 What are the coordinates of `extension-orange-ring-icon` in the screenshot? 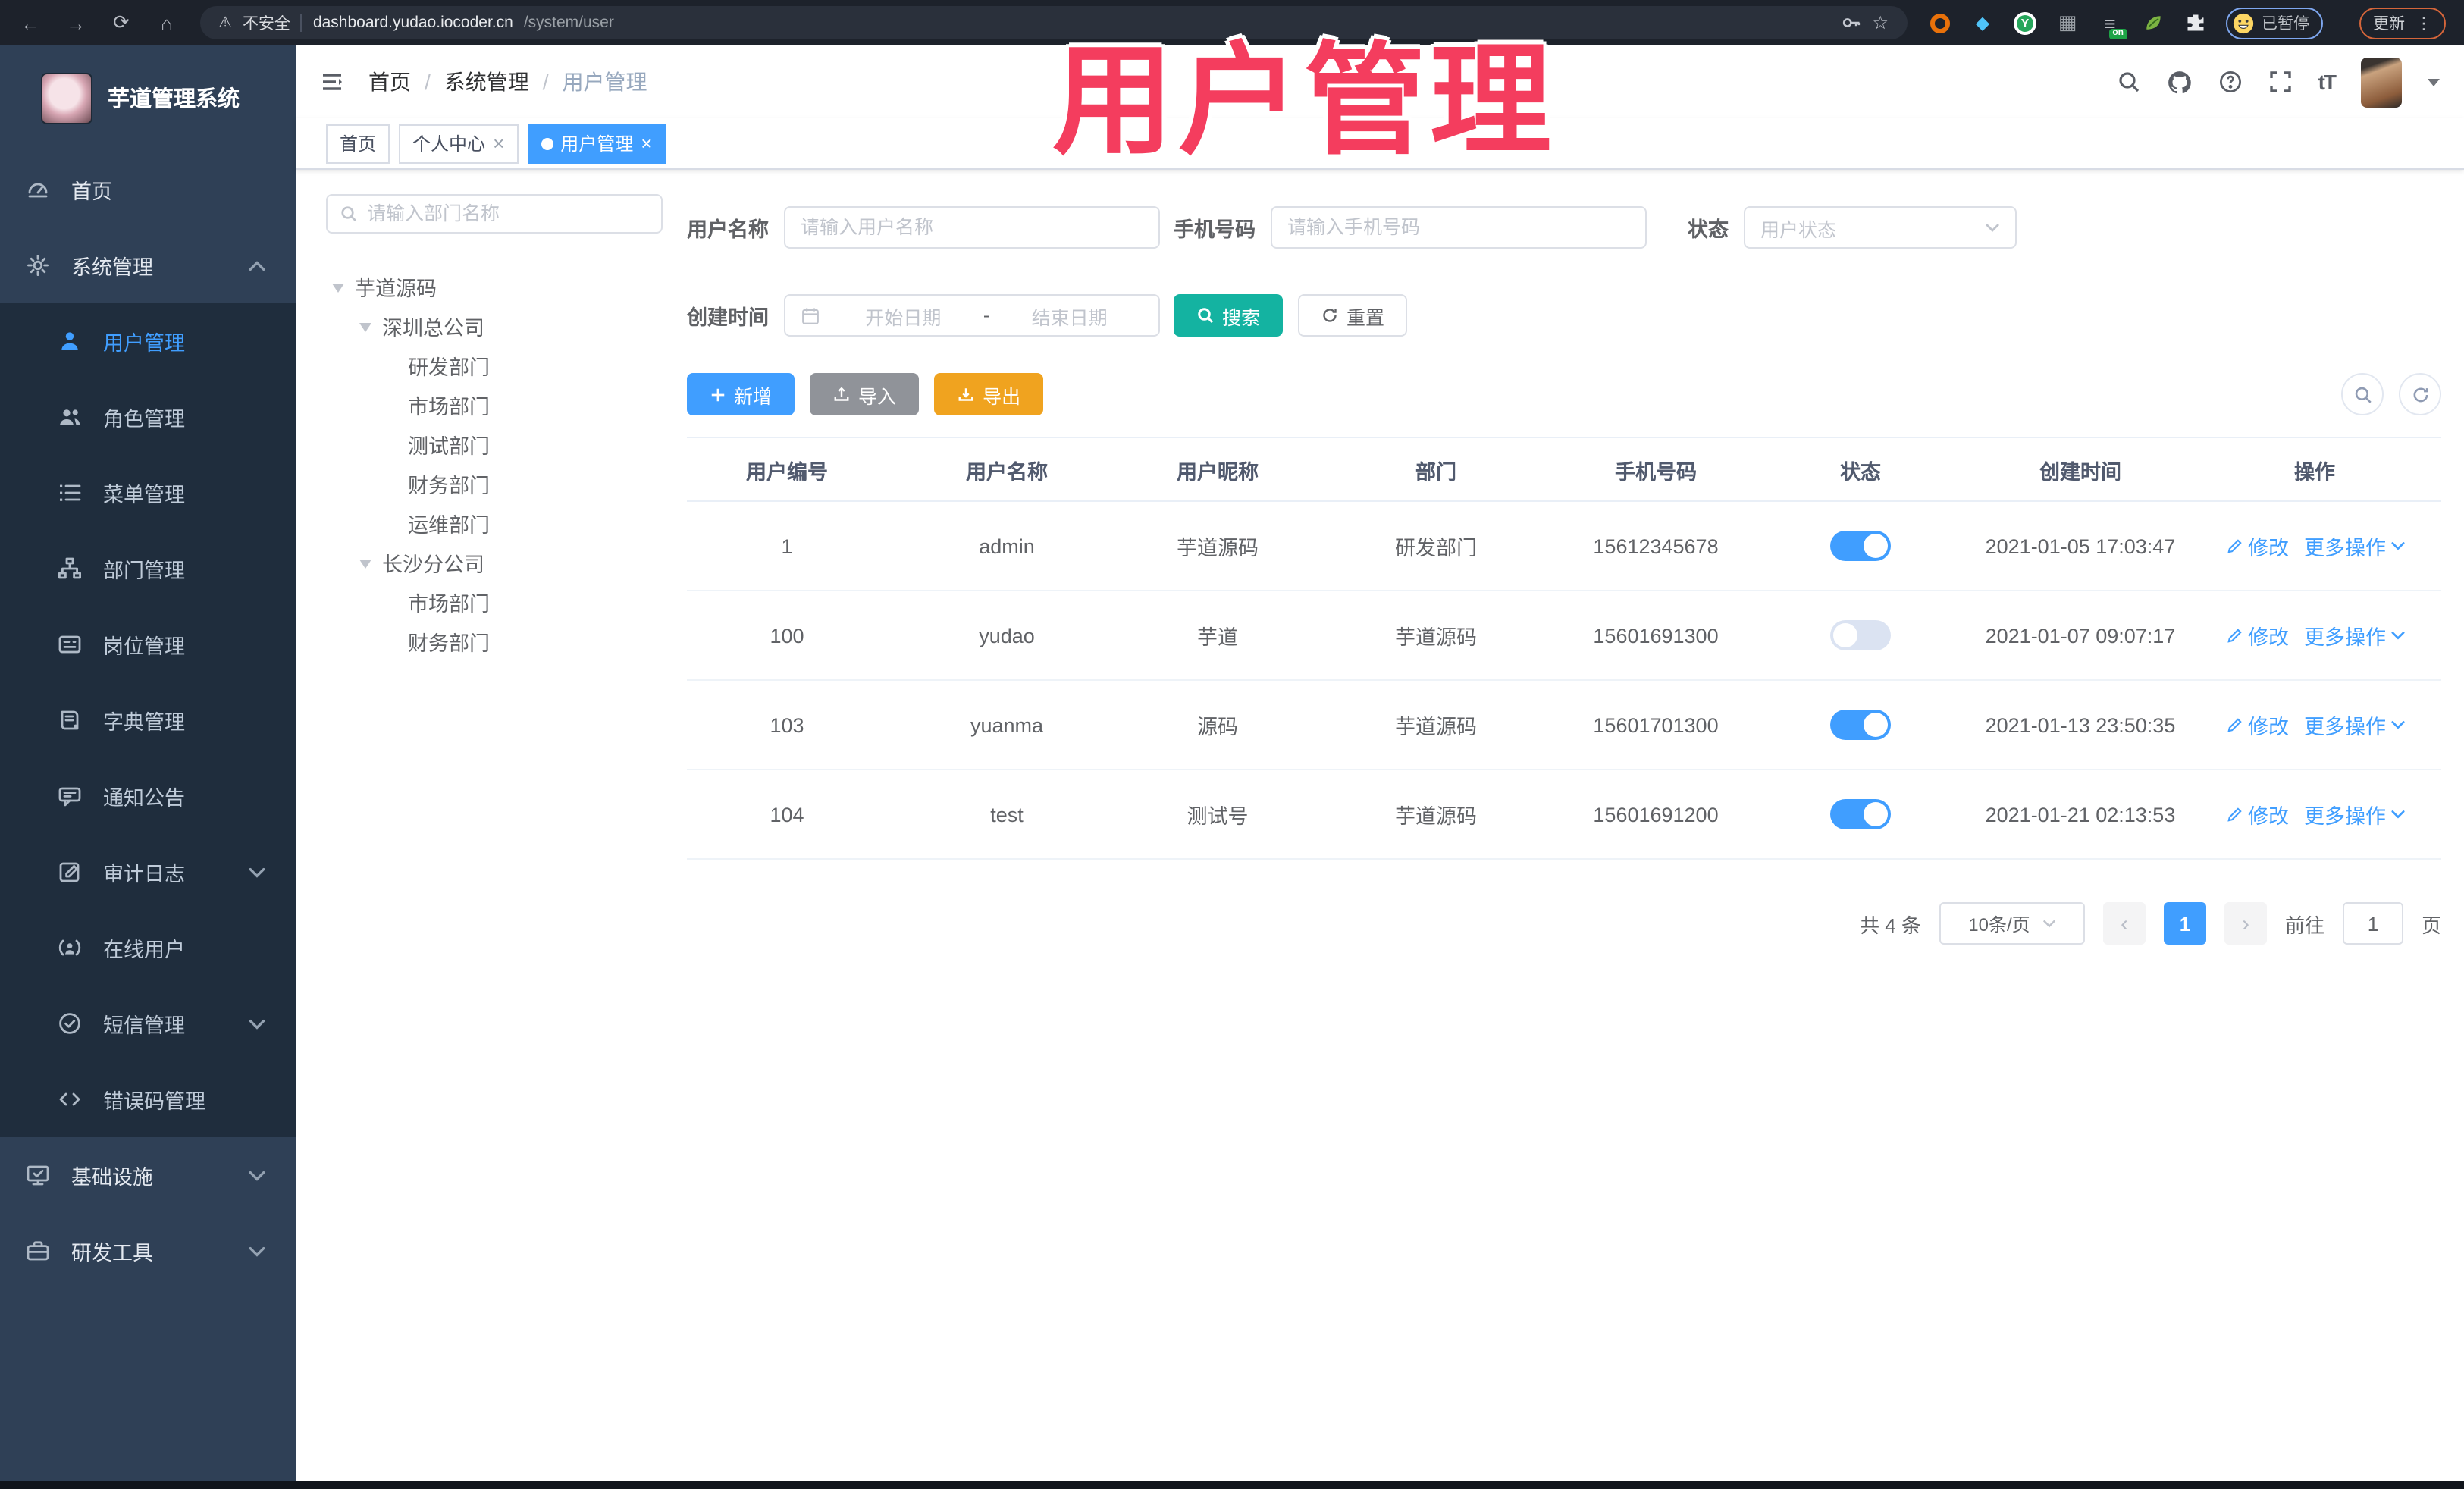 It's located at (1940, 23).